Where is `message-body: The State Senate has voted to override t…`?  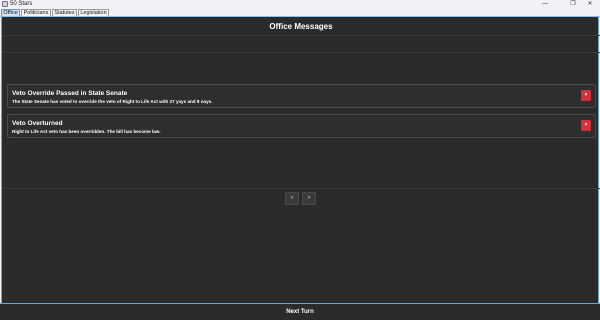 message-body: The State Senate has voted to override t… is located at coordinates (112, 101).